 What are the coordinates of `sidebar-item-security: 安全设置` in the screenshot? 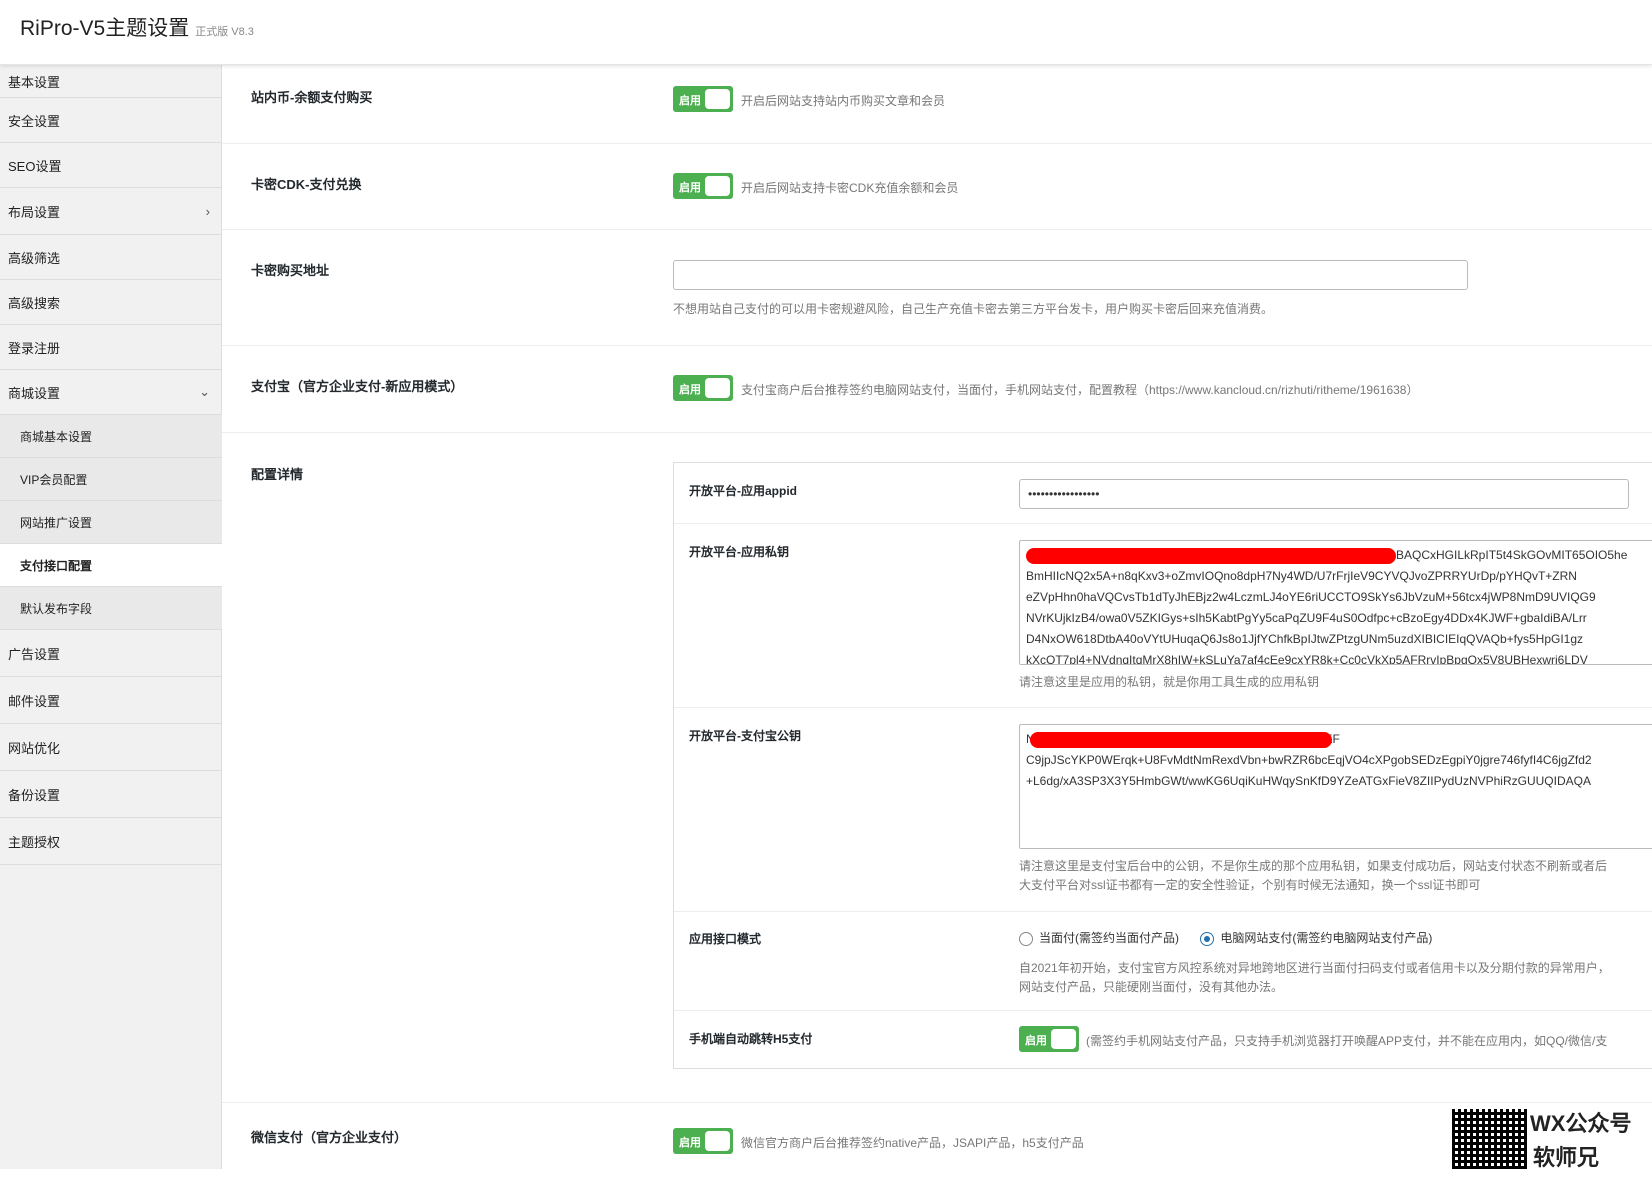 It's located at (111, 120).